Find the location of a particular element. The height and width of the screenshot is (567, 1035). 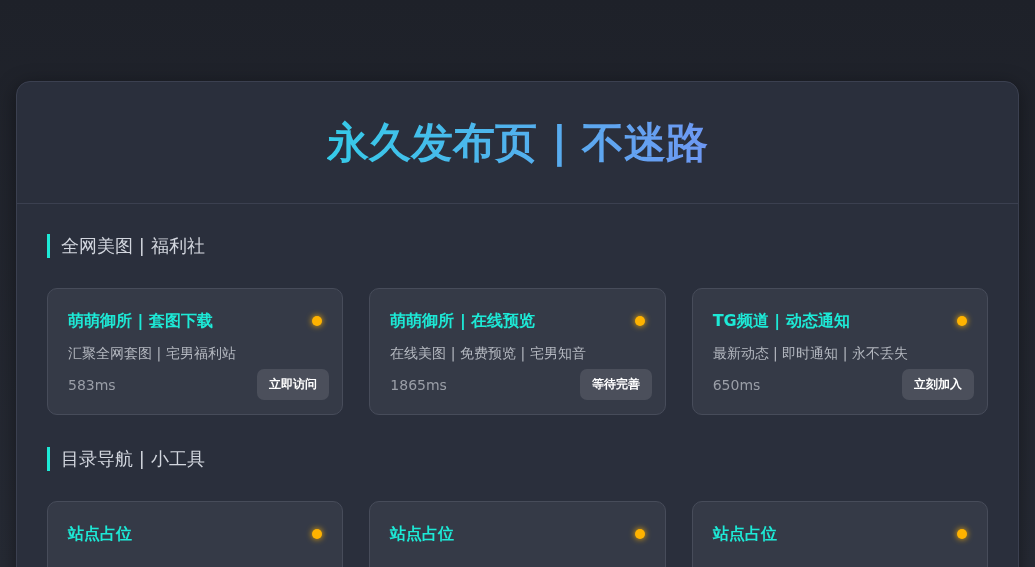

latency-text: 650ms is located at coordinates (736, 384).